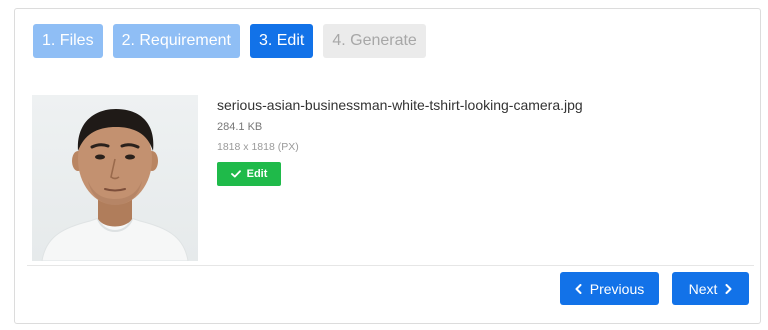 The image size is (768, 330). What do you see at coordinates (115, 185) in the screenshot?
I see `portrait-image` at bounding box center [115, 185].